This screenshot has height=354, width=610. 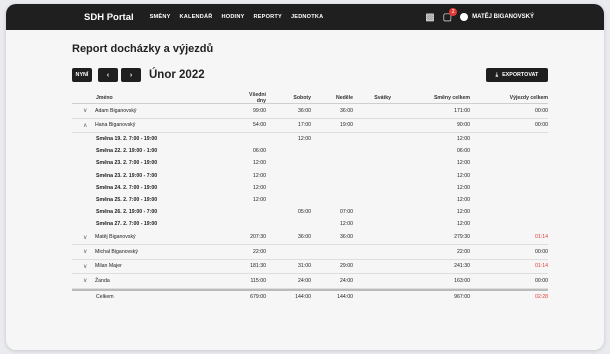 What do you see at coordinates (127, 187) in the screenshot?
I see `cell-name: Směna 24. 2. 7:00 - 19:00` at bounding box center [127, 187].